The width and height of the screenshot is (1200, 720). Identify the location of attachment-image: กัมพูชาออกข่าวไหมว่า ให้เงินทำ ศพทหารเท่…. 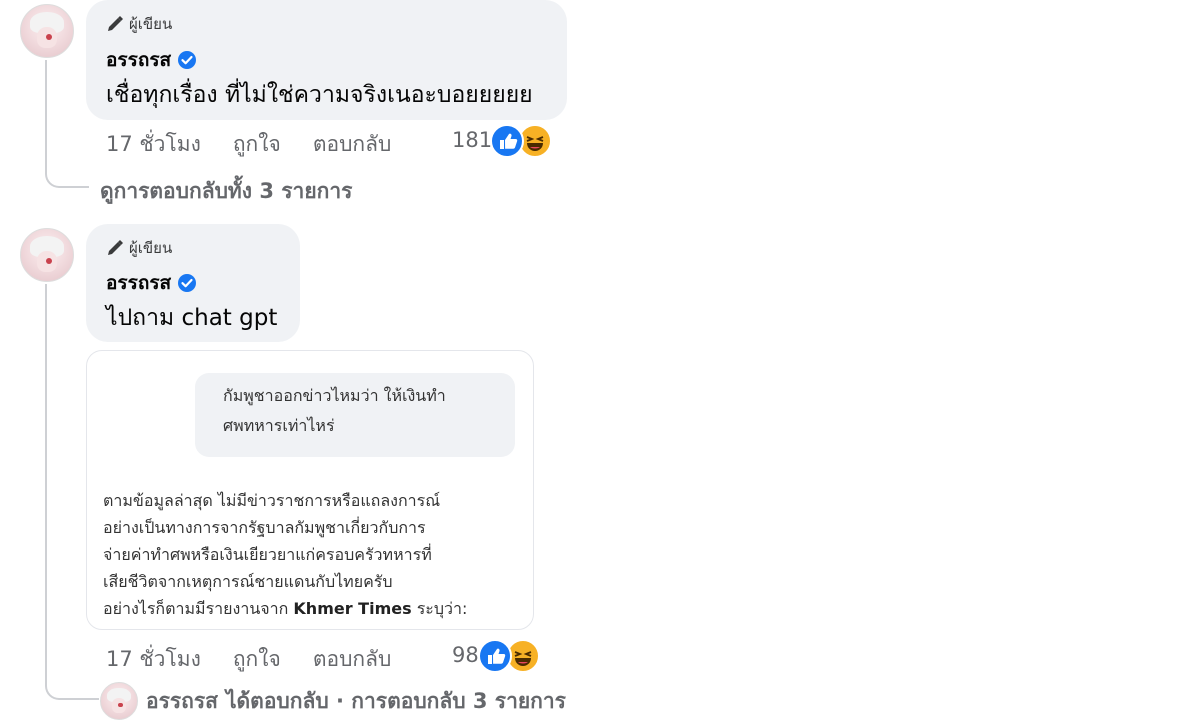
(310, 490).